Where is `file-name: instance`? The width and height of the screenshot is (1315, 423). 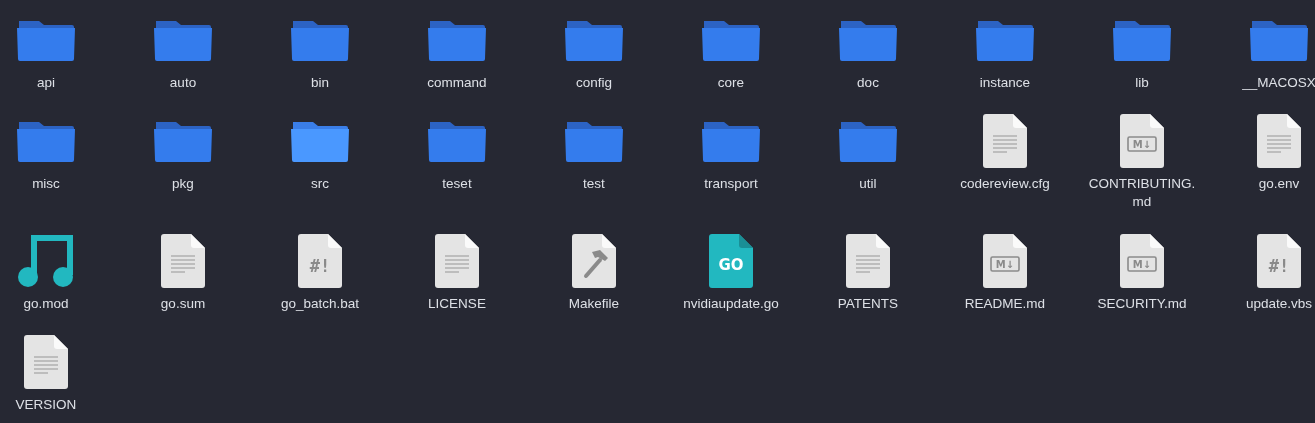 file-name: instance is located at coordinates (1005, 83).